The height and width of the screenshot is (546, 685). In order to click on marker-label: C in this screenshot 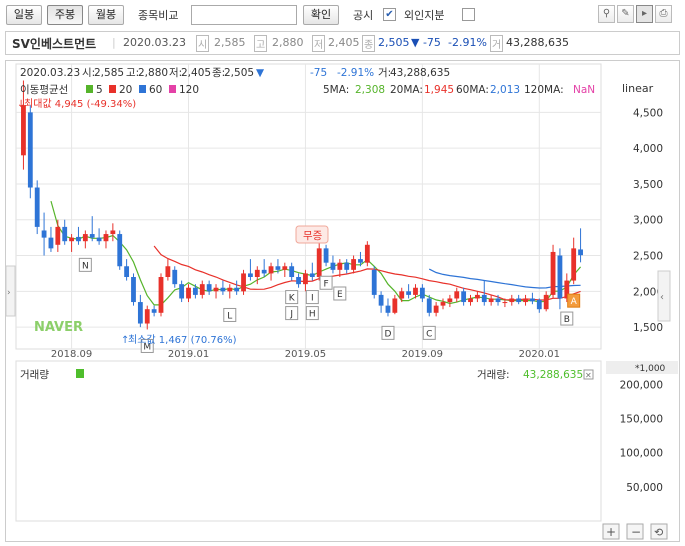, I will do `click(429, 334)`.